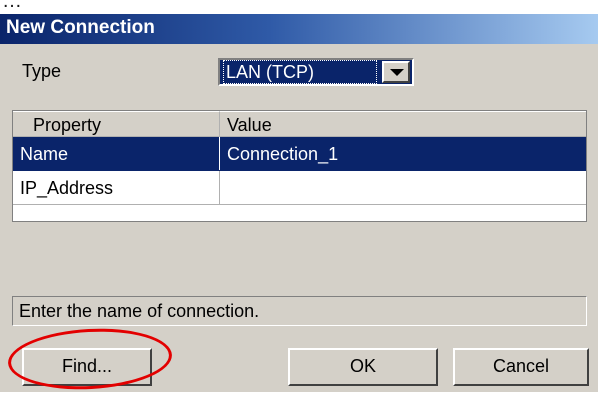 This screenshot has height=393, width=598. What do you see at coordinates (299, 311) in the screenshot?
I see `status-description: Enter the name of connection.` at bounding box center [299, 311].